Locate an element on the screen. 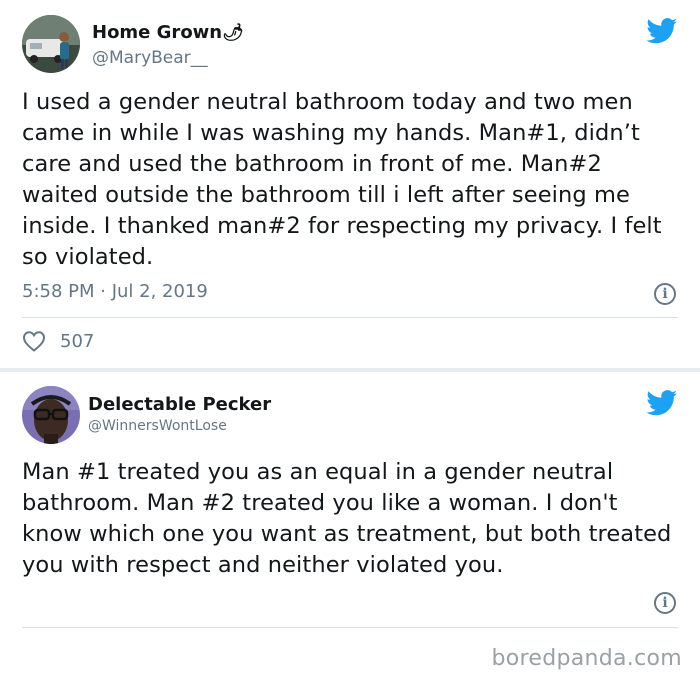 The image size is (700, 682). display-name: Delectable Pecker is located at coordinates (179, 404).